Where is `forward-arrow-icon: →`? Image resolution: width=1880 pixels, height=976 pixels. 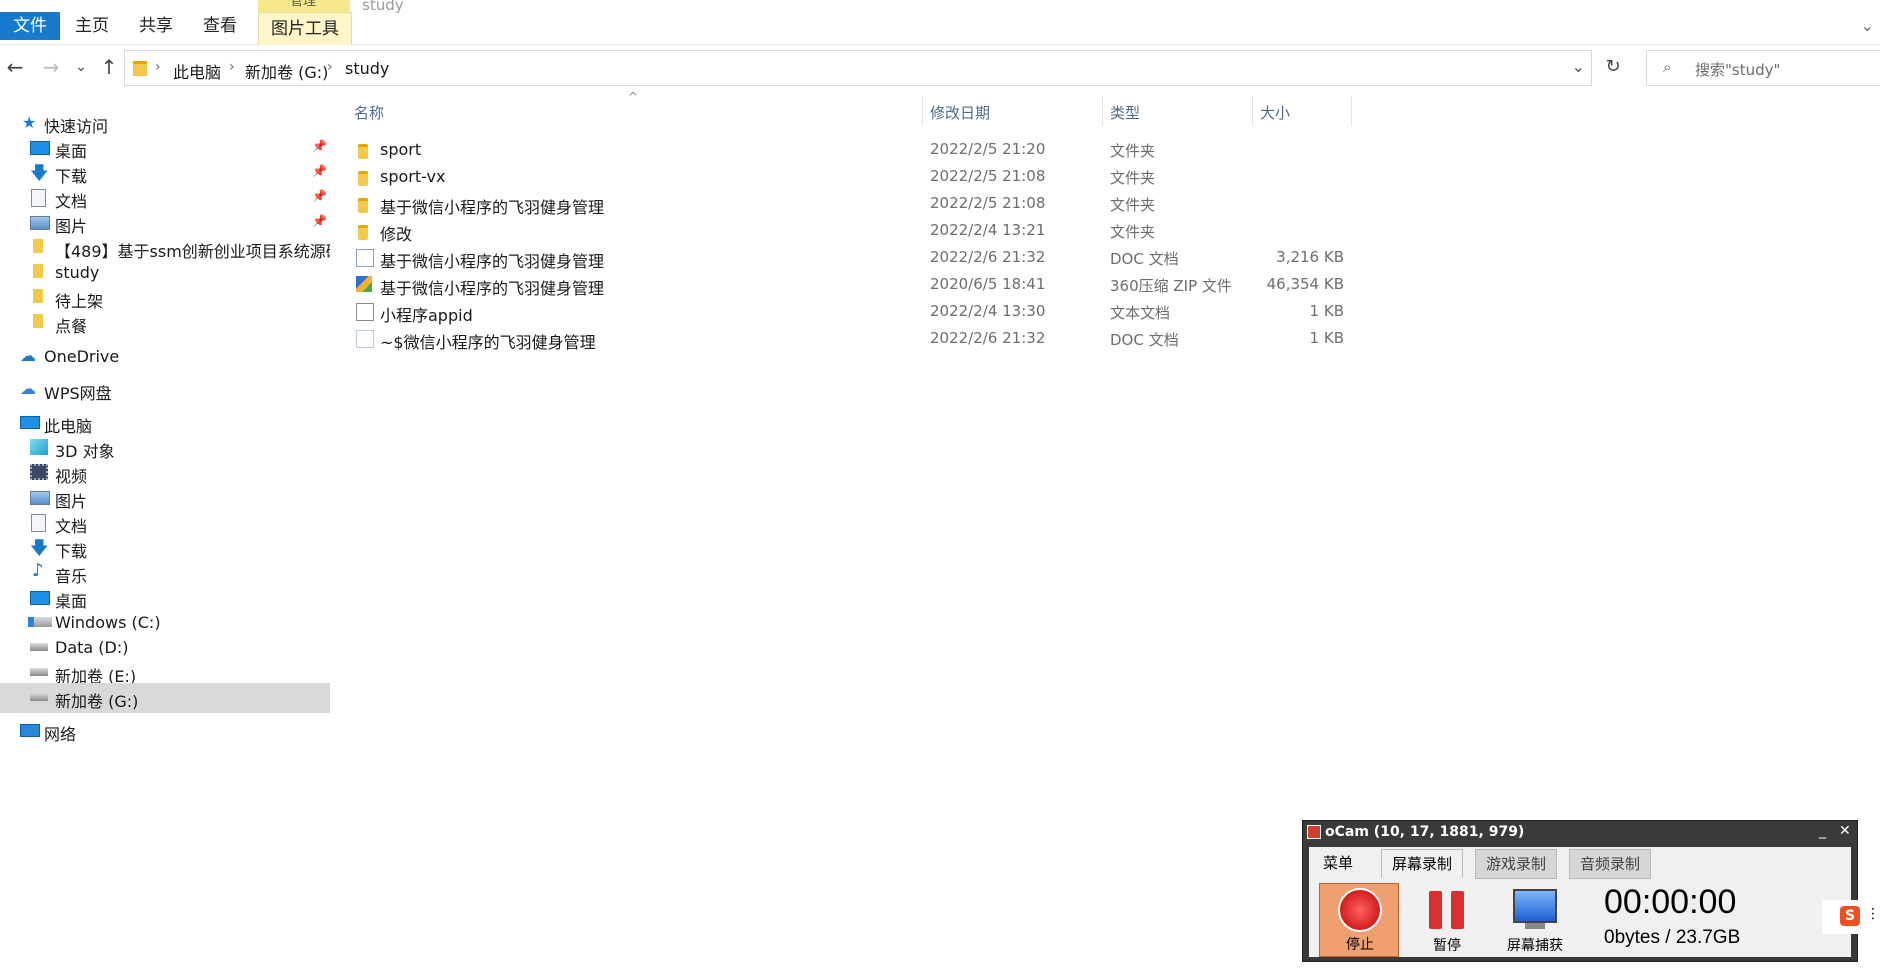
forward-arrow-icon: → is located at coordinates (51, 67).